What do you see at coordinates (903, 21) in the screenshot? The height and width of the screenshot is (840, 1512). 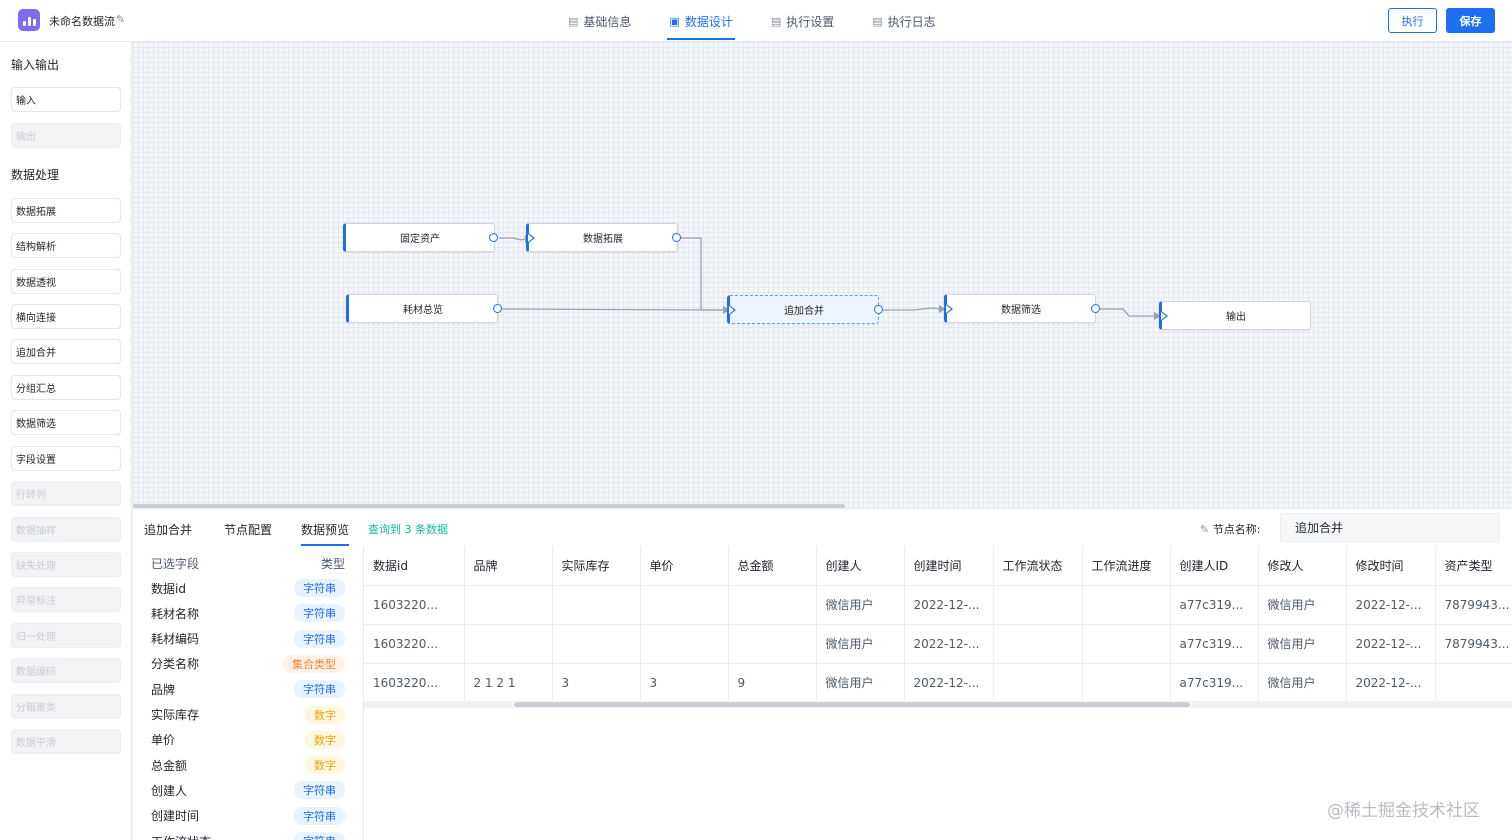 I see `tab-run-log: ▤ 执行日志` at bounding box center [903, 21].